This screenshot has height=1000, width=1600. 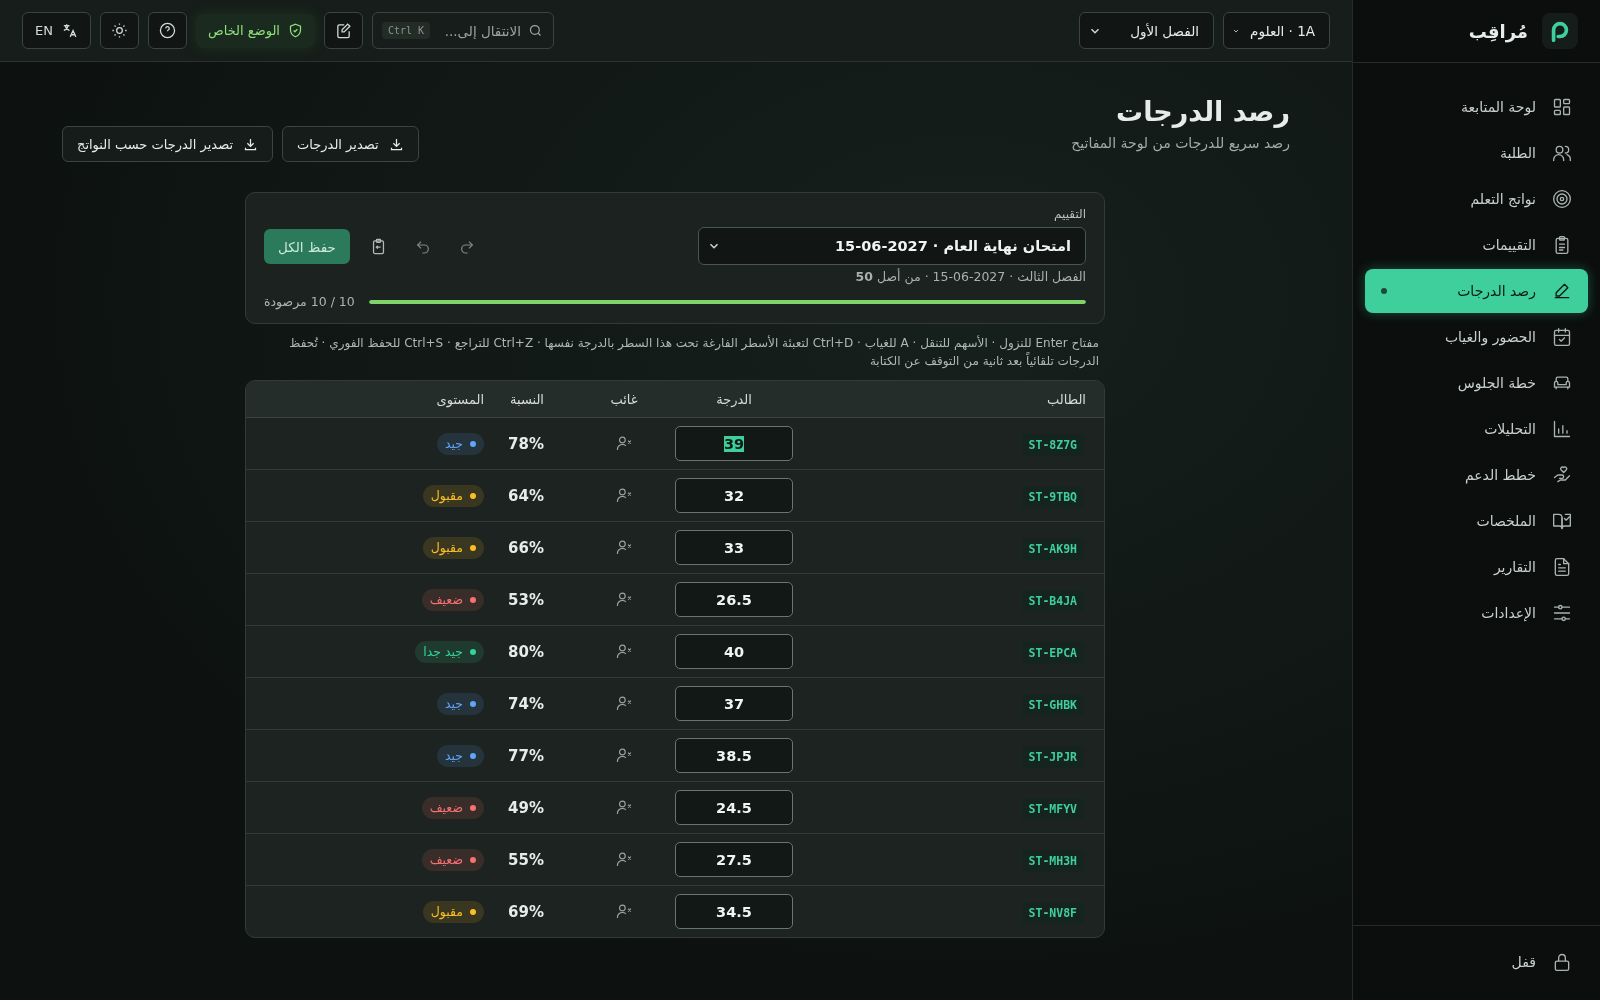 What do you see at coordinates (167, 30) in the screenshot?
I see `help-button` at bounding box center [167, 30].